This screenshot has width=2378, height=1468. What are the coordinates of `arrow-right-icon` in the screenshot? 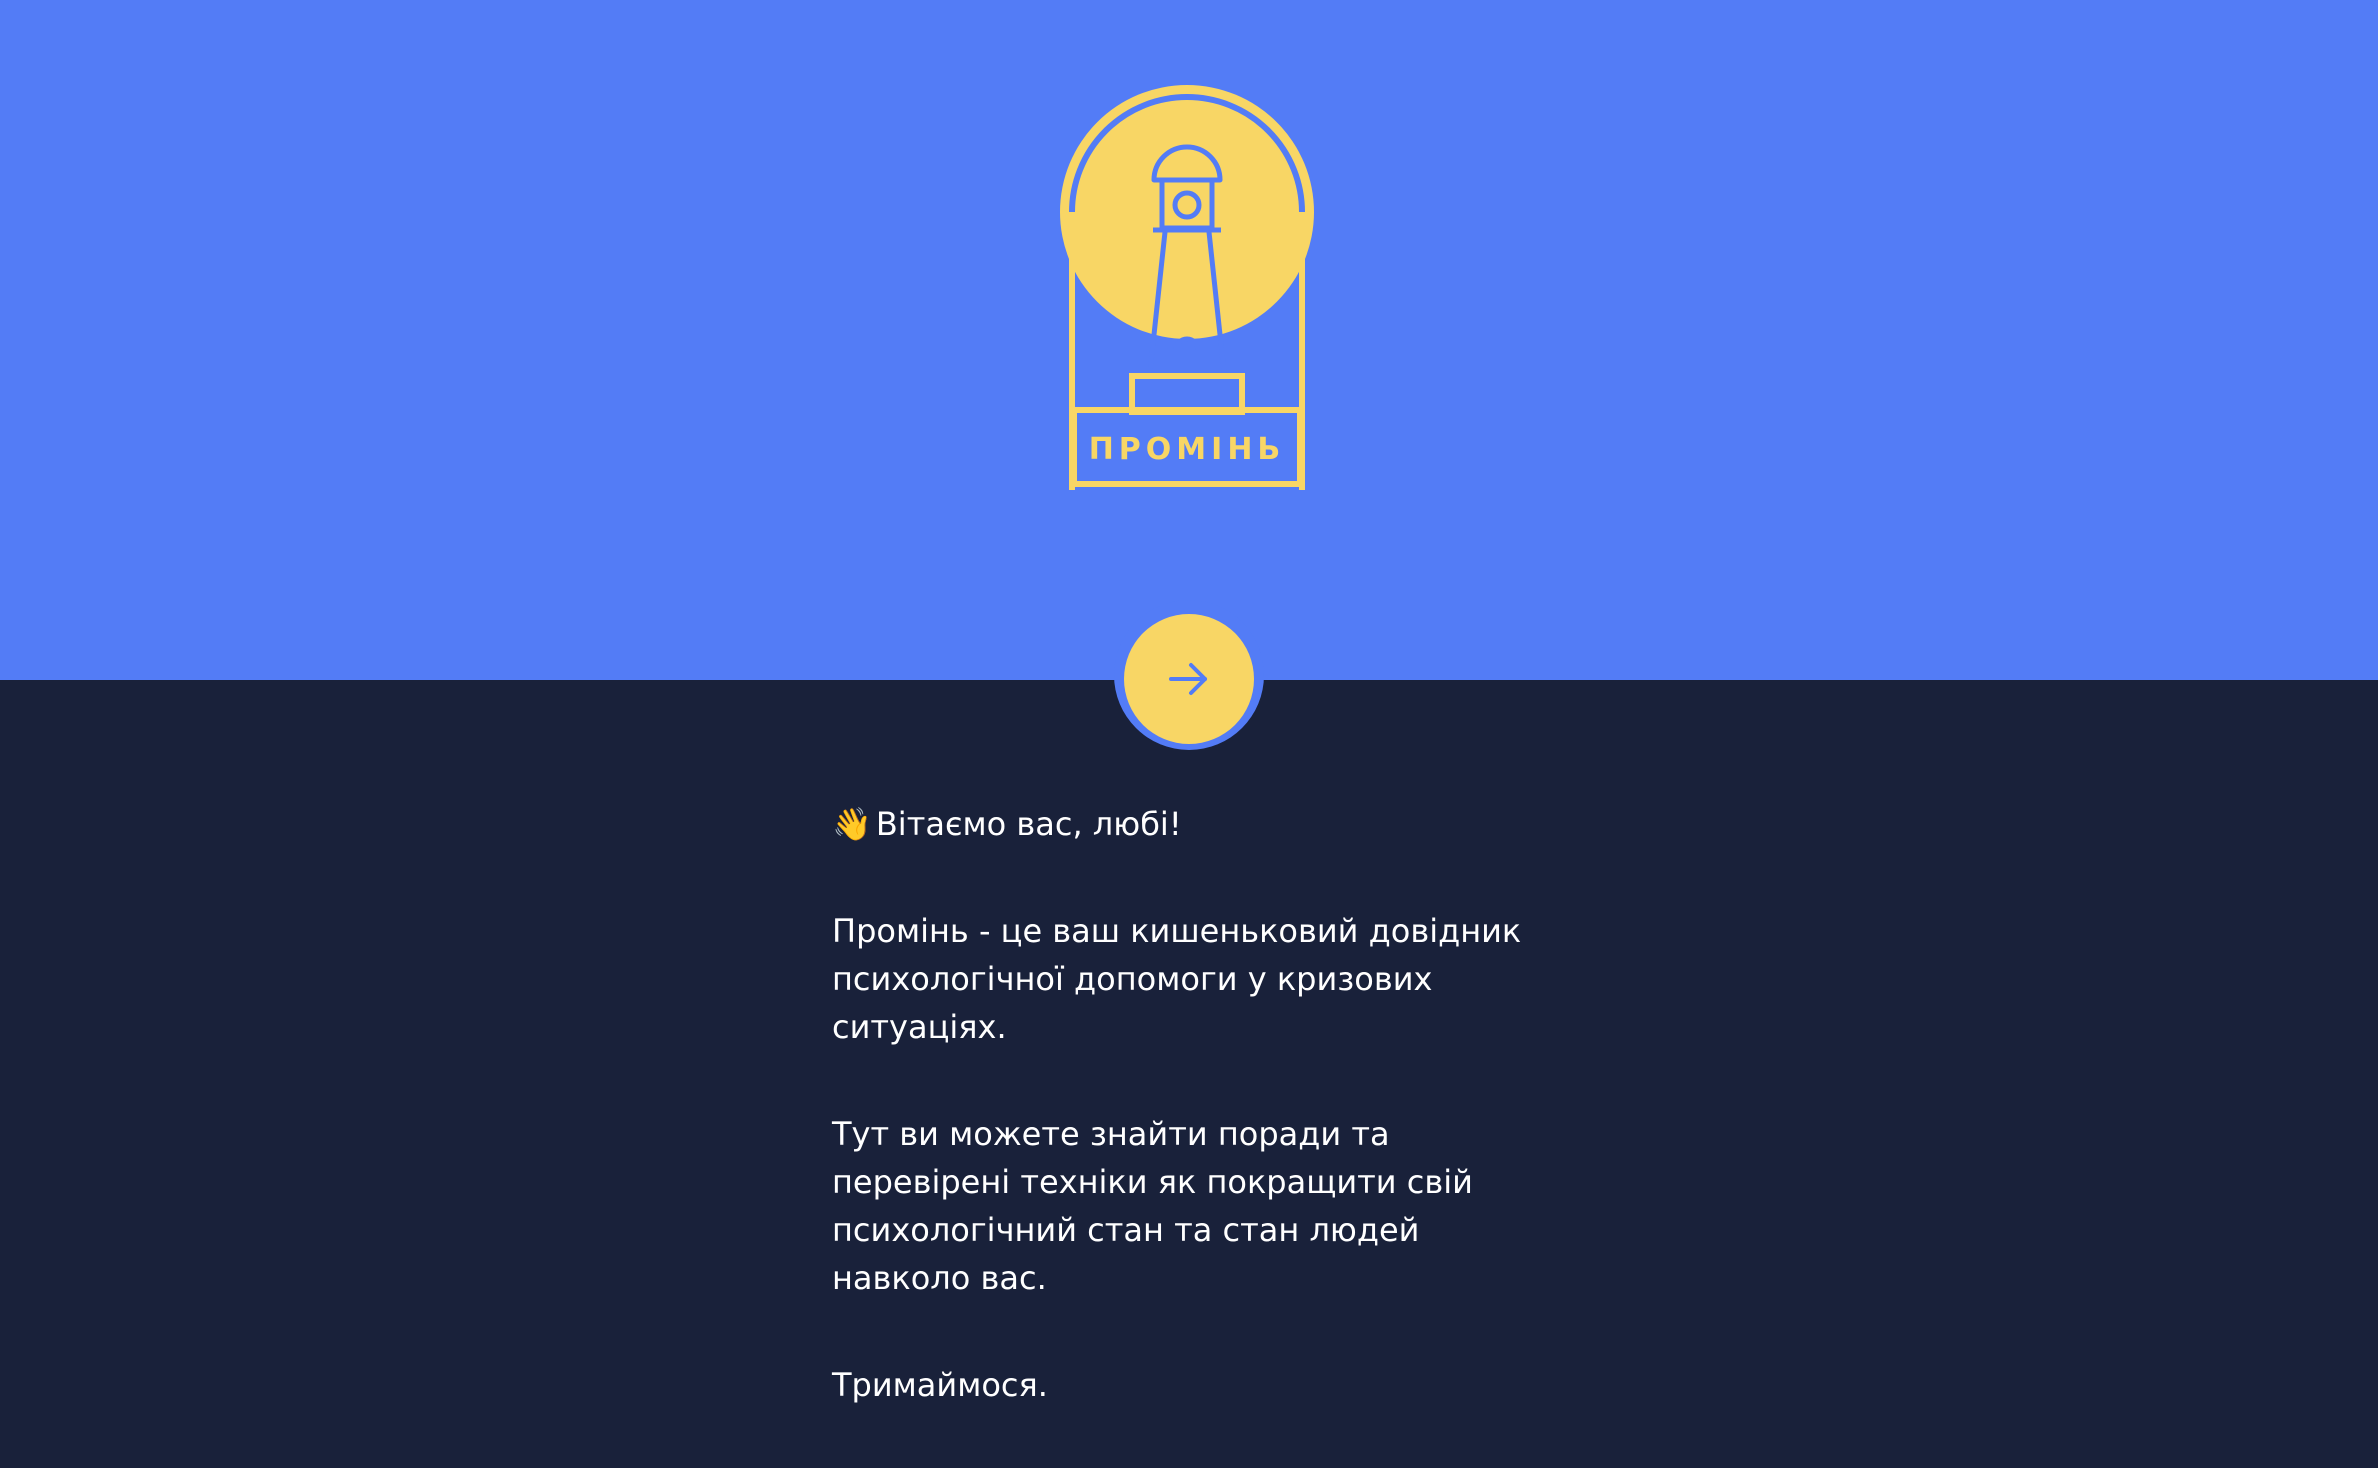 It's located at (1188, 679).